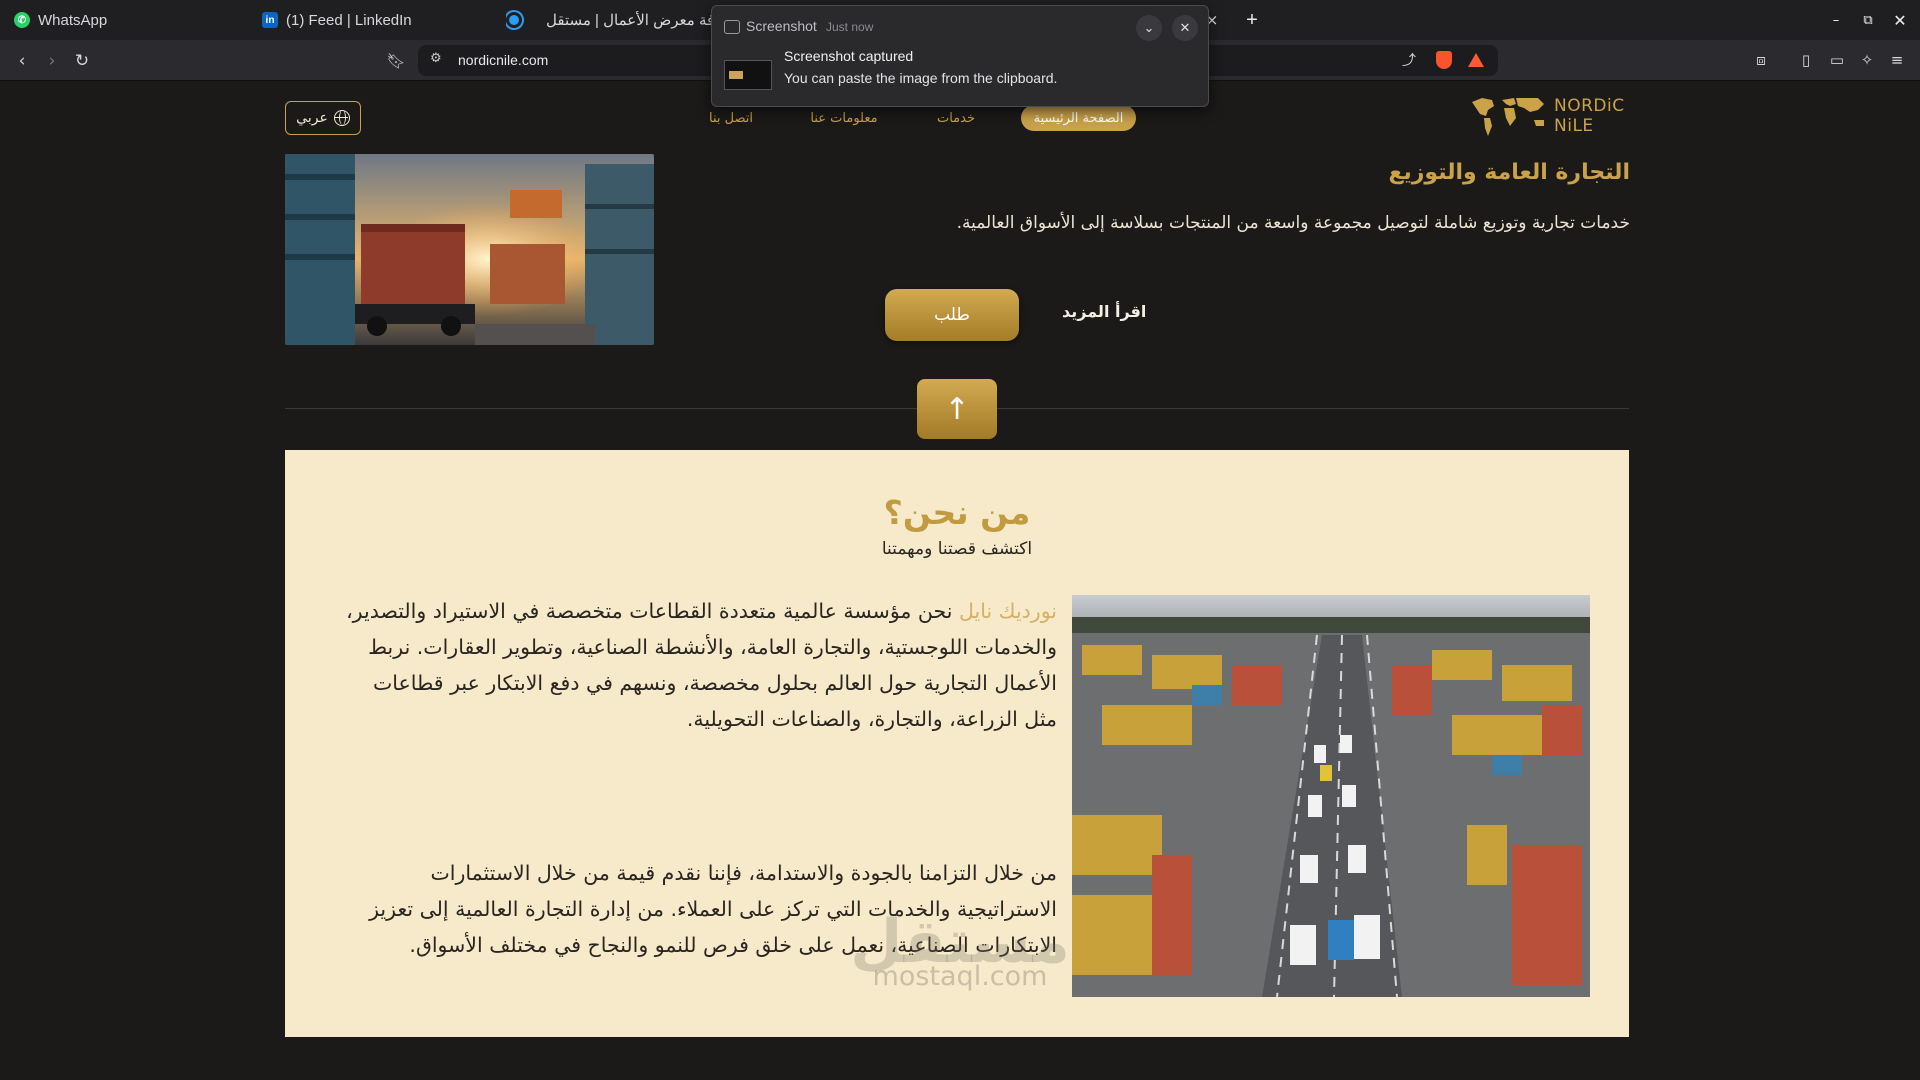  What do you see at coordinates (1837, 60) in the screenshot?
I see `wallet-icon: ▭` at bounding box center [1837, 60].